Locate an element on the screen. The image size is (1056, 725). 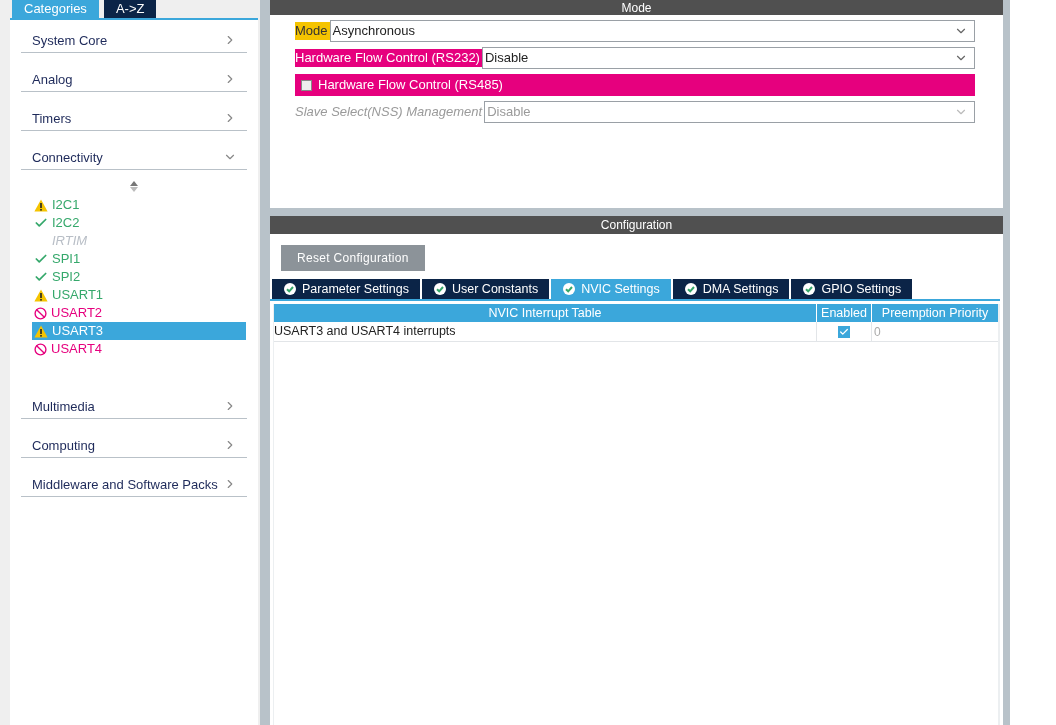
sort-icon is located at coordinates (134, 186).